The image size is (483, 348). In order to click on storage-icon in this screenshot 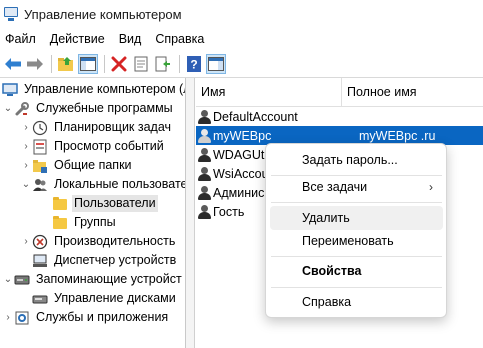, I will do `click(22, 280)`.